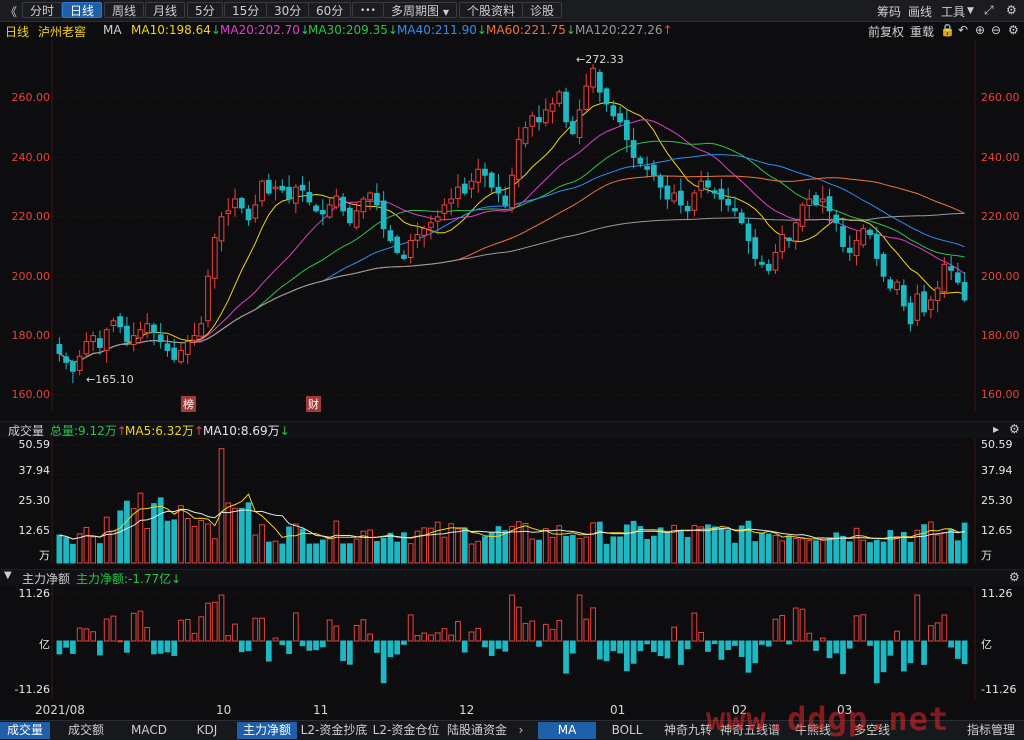 The width and height of the screenshot is (1024, 740). I want to click on event-marker-finance: 财, so click(313, 404).